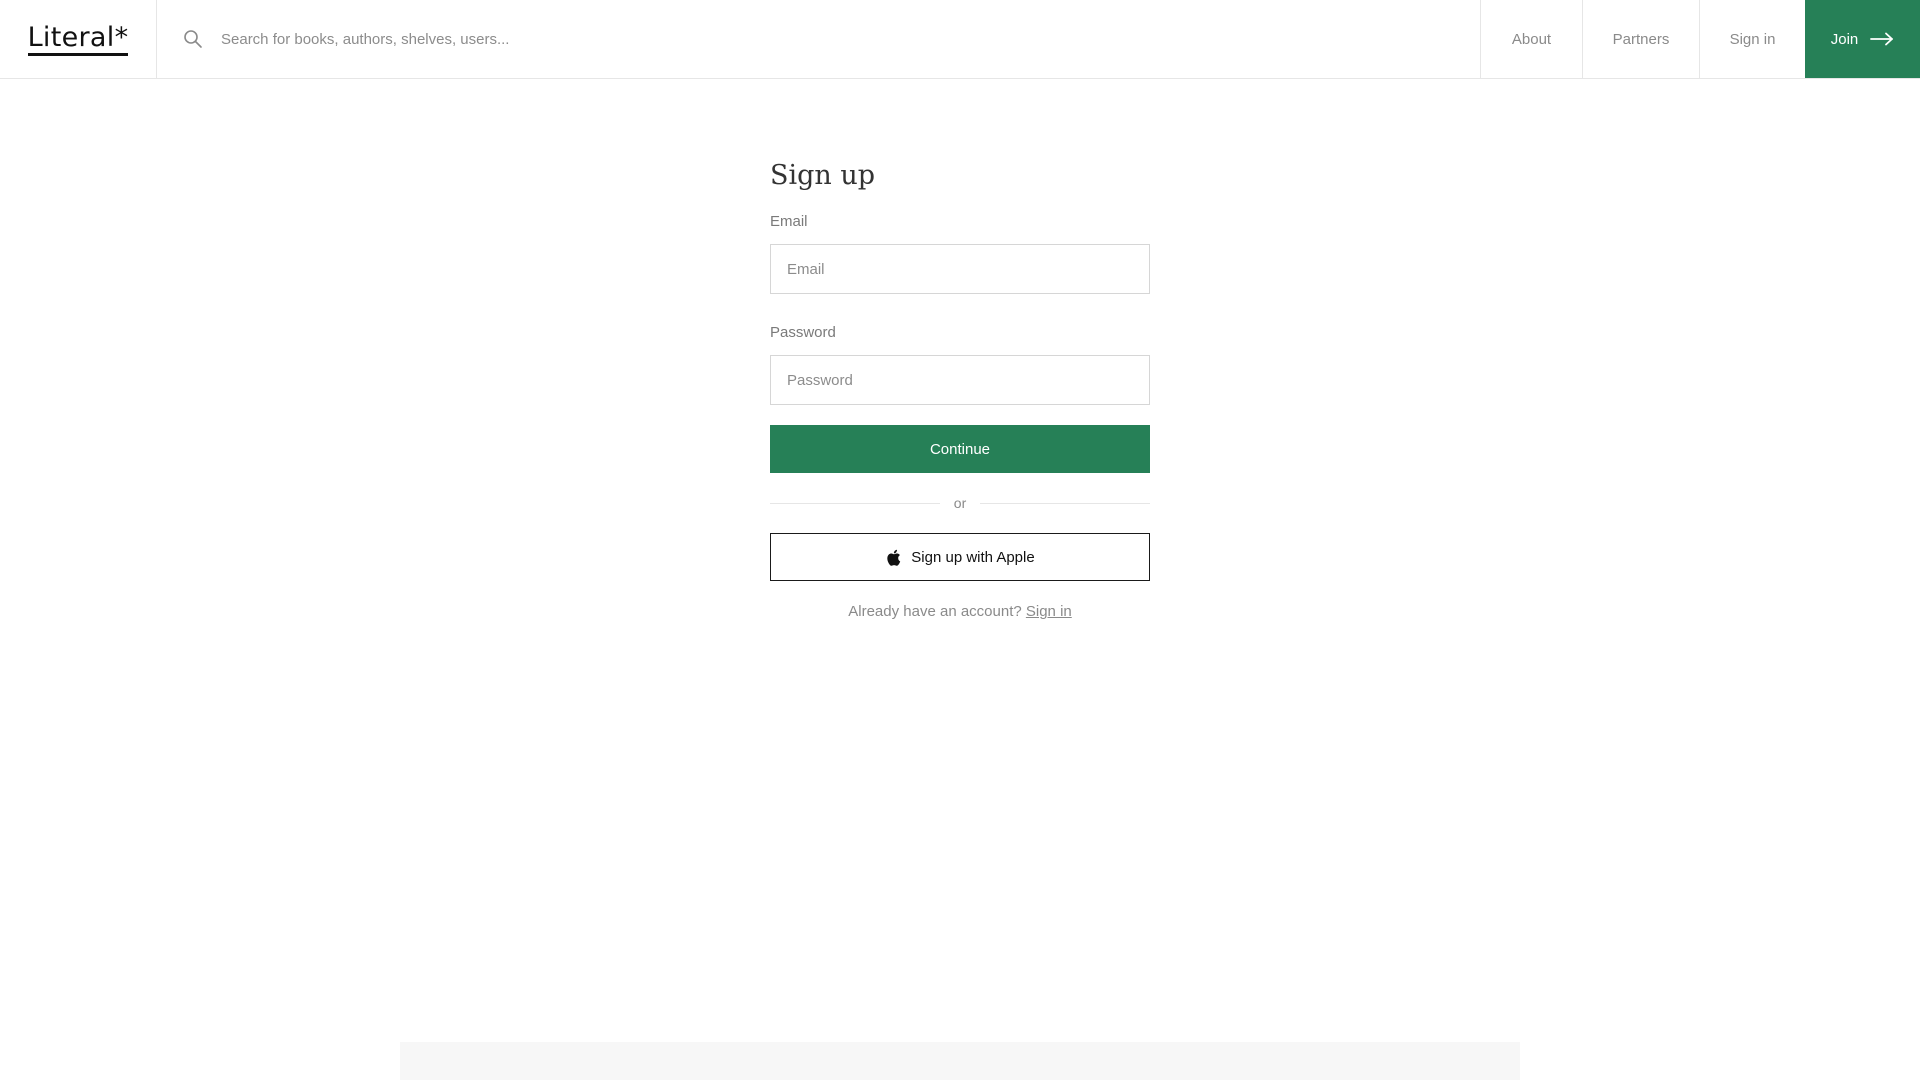 Image resolution: width=1920 pixels, height=1080 pixels. What do you see at coordinates (1862, 39) in the screenshot?
I see `join-button: Join` at bounding box center [1862, 39].